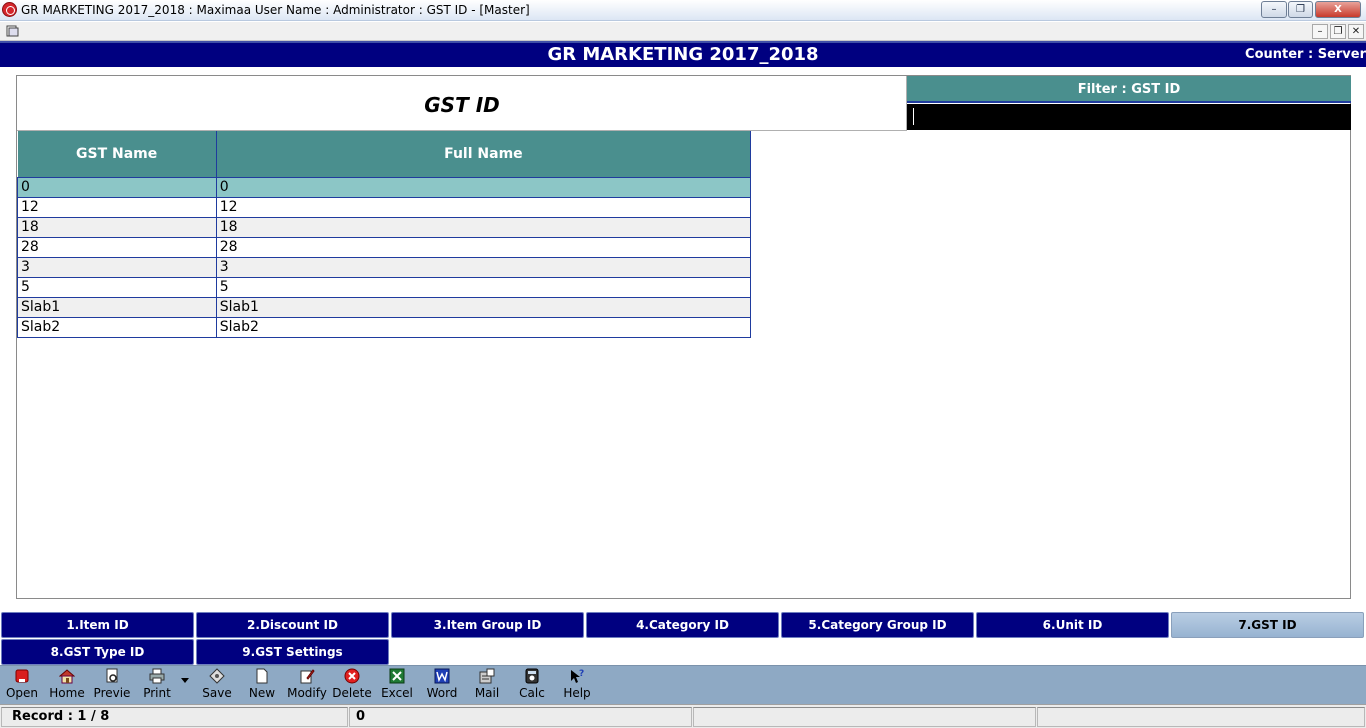  What do you see at coordinates (1338, 31) in the screenshot?
I see `mdi-restore-button: ❐` at bounding box center [1338, 31].